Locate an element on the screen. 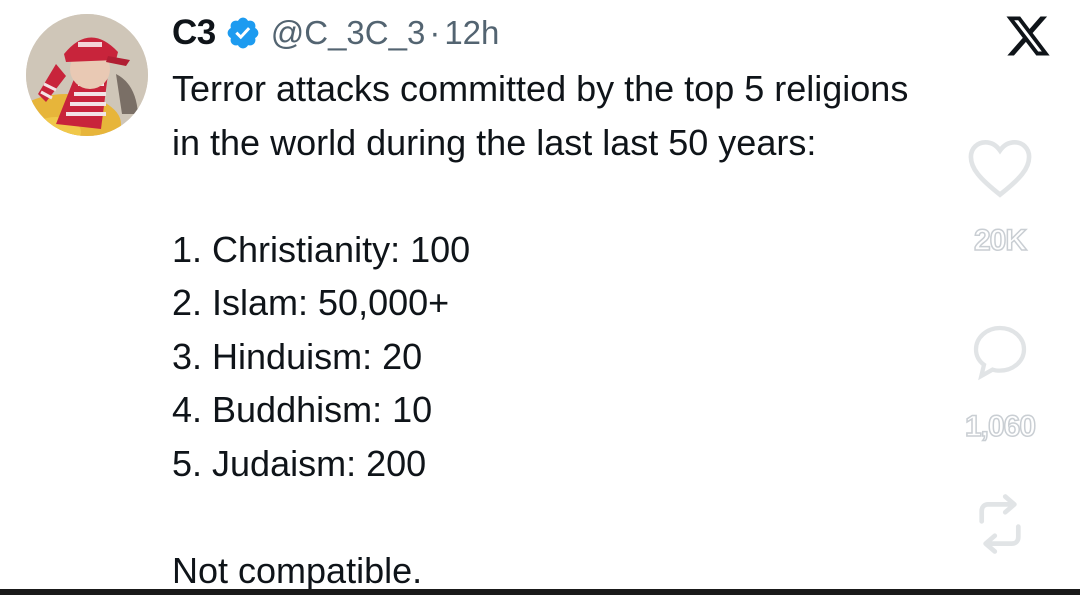 The width and height of the screenshot is (1080, 597). heart-icon is located at coordinates (1000, 167).